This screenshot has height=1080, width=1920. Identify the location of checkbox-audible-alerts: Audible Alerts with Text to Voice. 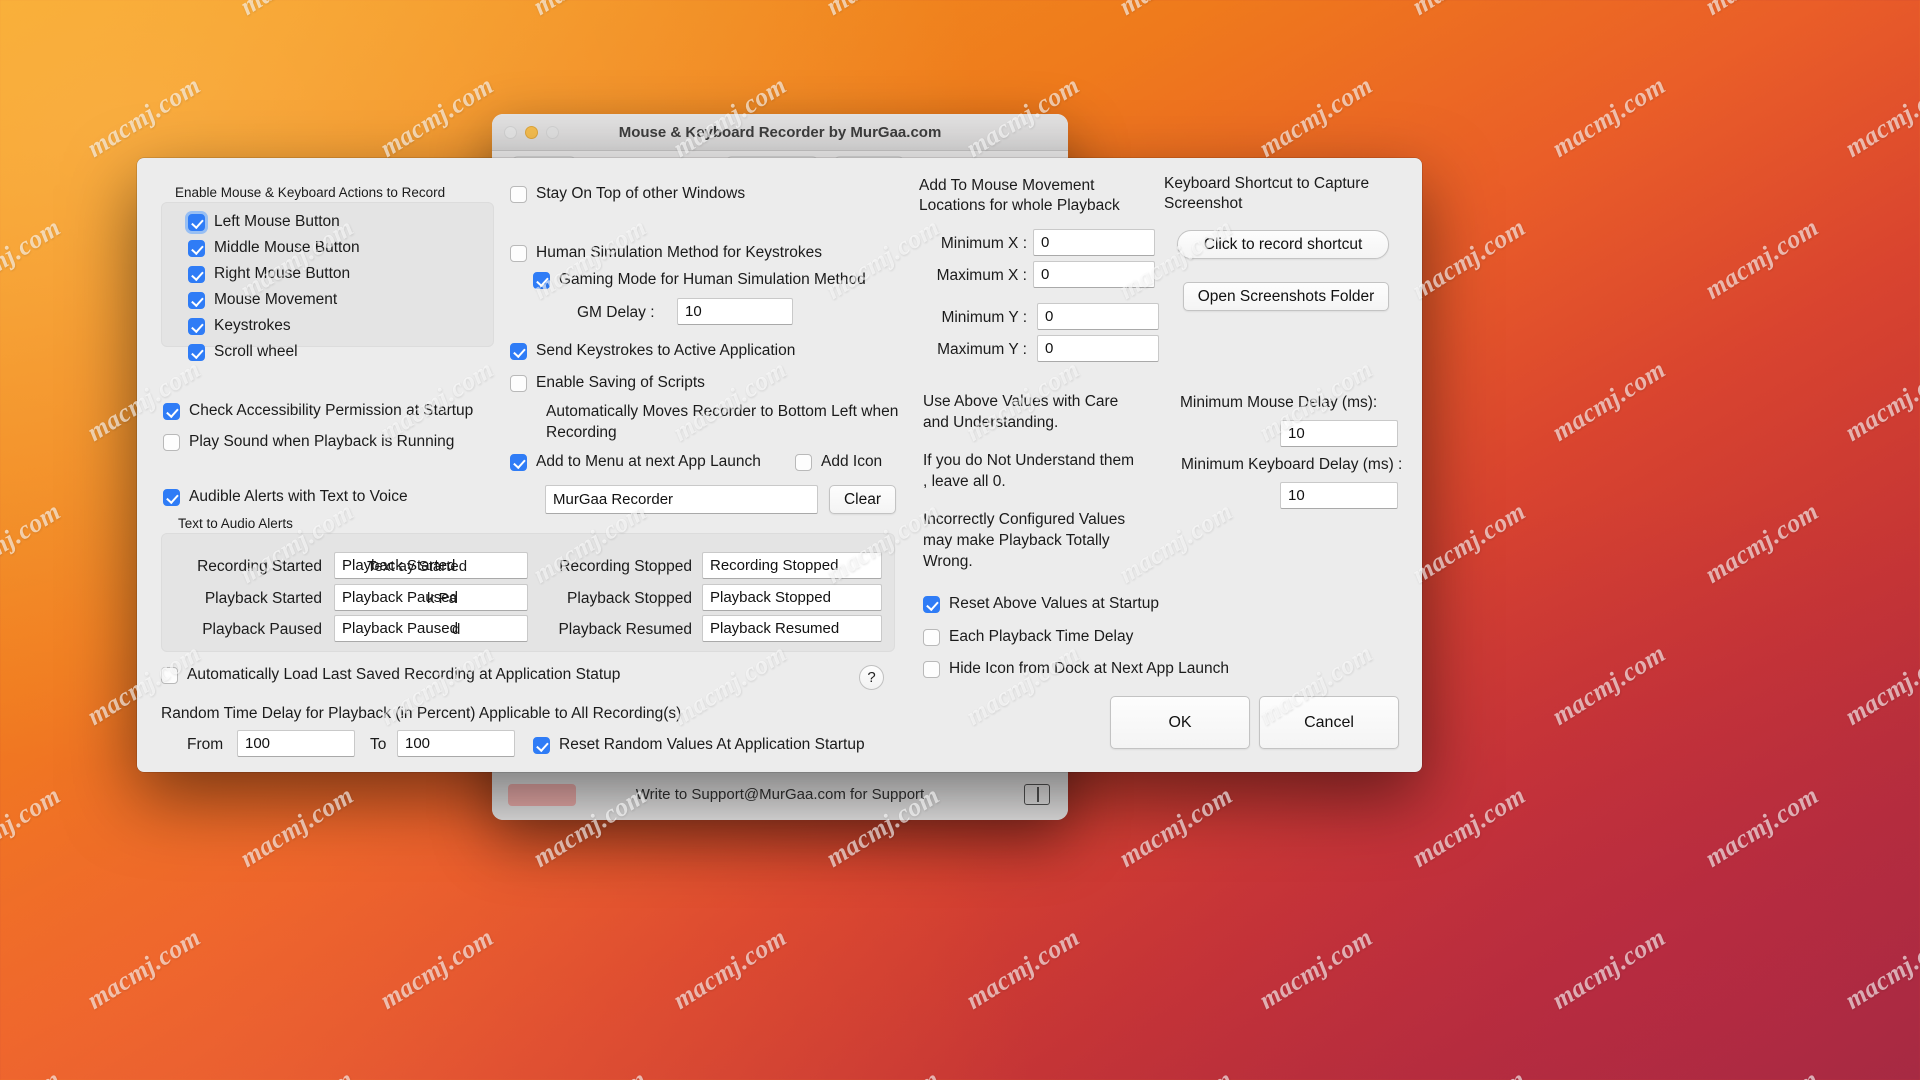
(285, 497).